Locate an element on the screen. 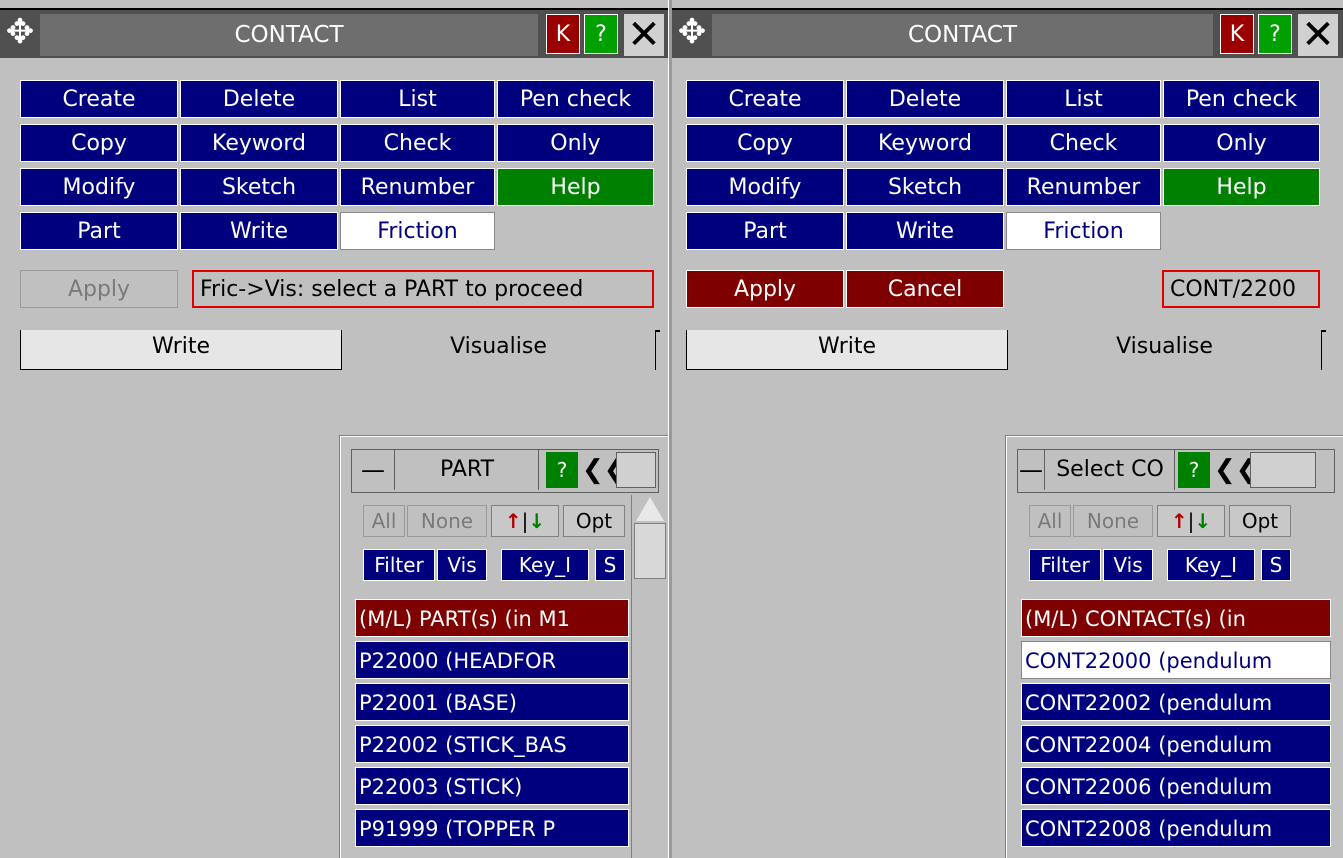  list-item: CONT22008 (pendulum is located at coordinates (1176, 828).